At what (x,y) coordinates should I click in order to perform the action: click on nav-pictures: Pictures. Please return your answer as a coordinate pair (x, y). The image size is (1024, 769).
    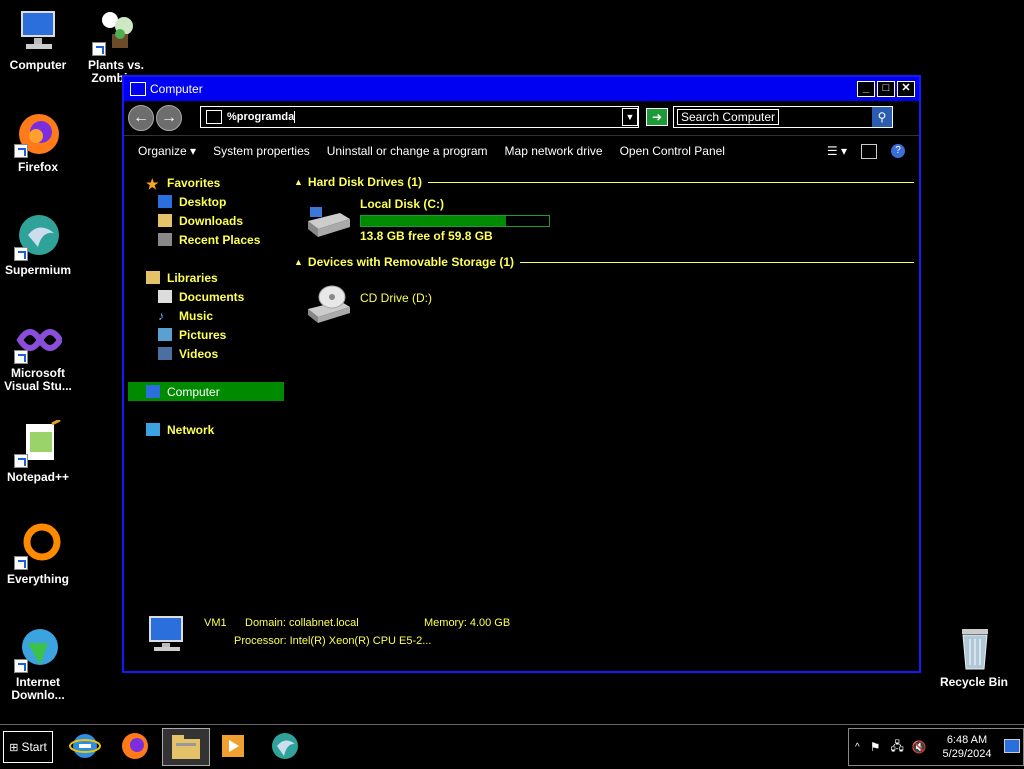
    Looking at the image, I should click on (206, 334).